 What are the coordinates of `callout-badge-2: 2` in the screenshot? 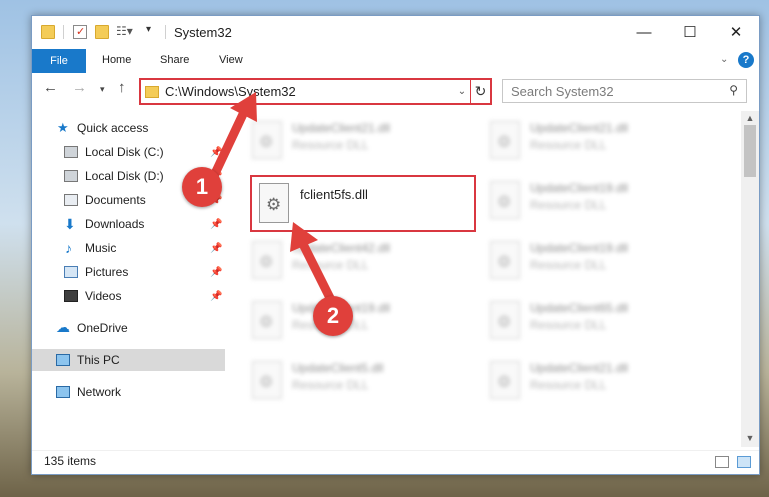 It's located at (333, 316).